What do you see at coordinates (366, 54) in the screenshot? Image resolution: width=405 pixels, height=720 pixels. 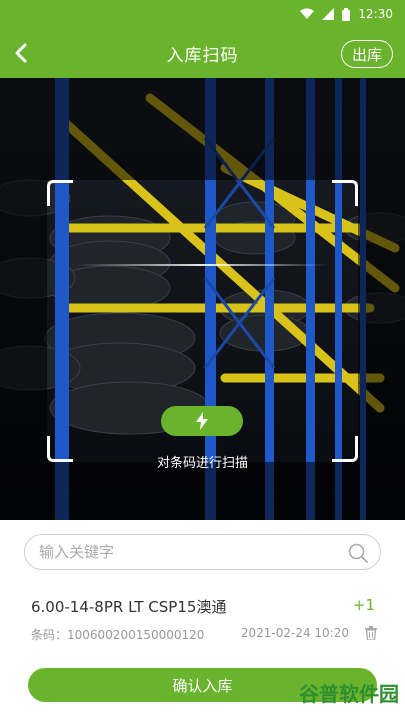 I see `stock-out-button: 出库` at bounding box center [366, 54].